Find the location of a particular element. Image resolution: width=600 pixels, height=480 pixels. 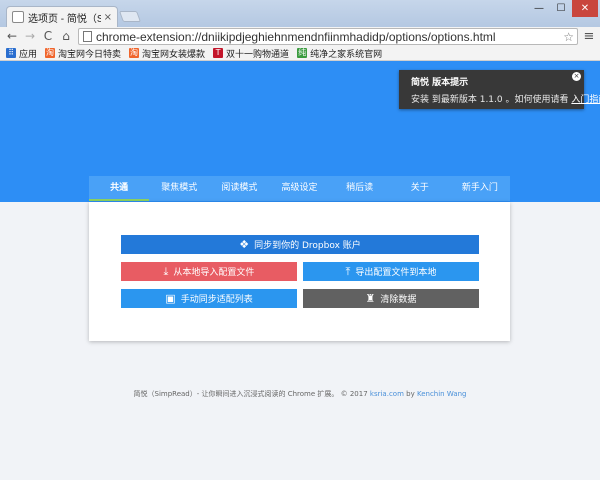

sync-list-icon: ▣ is located at coordinates (170, 298).